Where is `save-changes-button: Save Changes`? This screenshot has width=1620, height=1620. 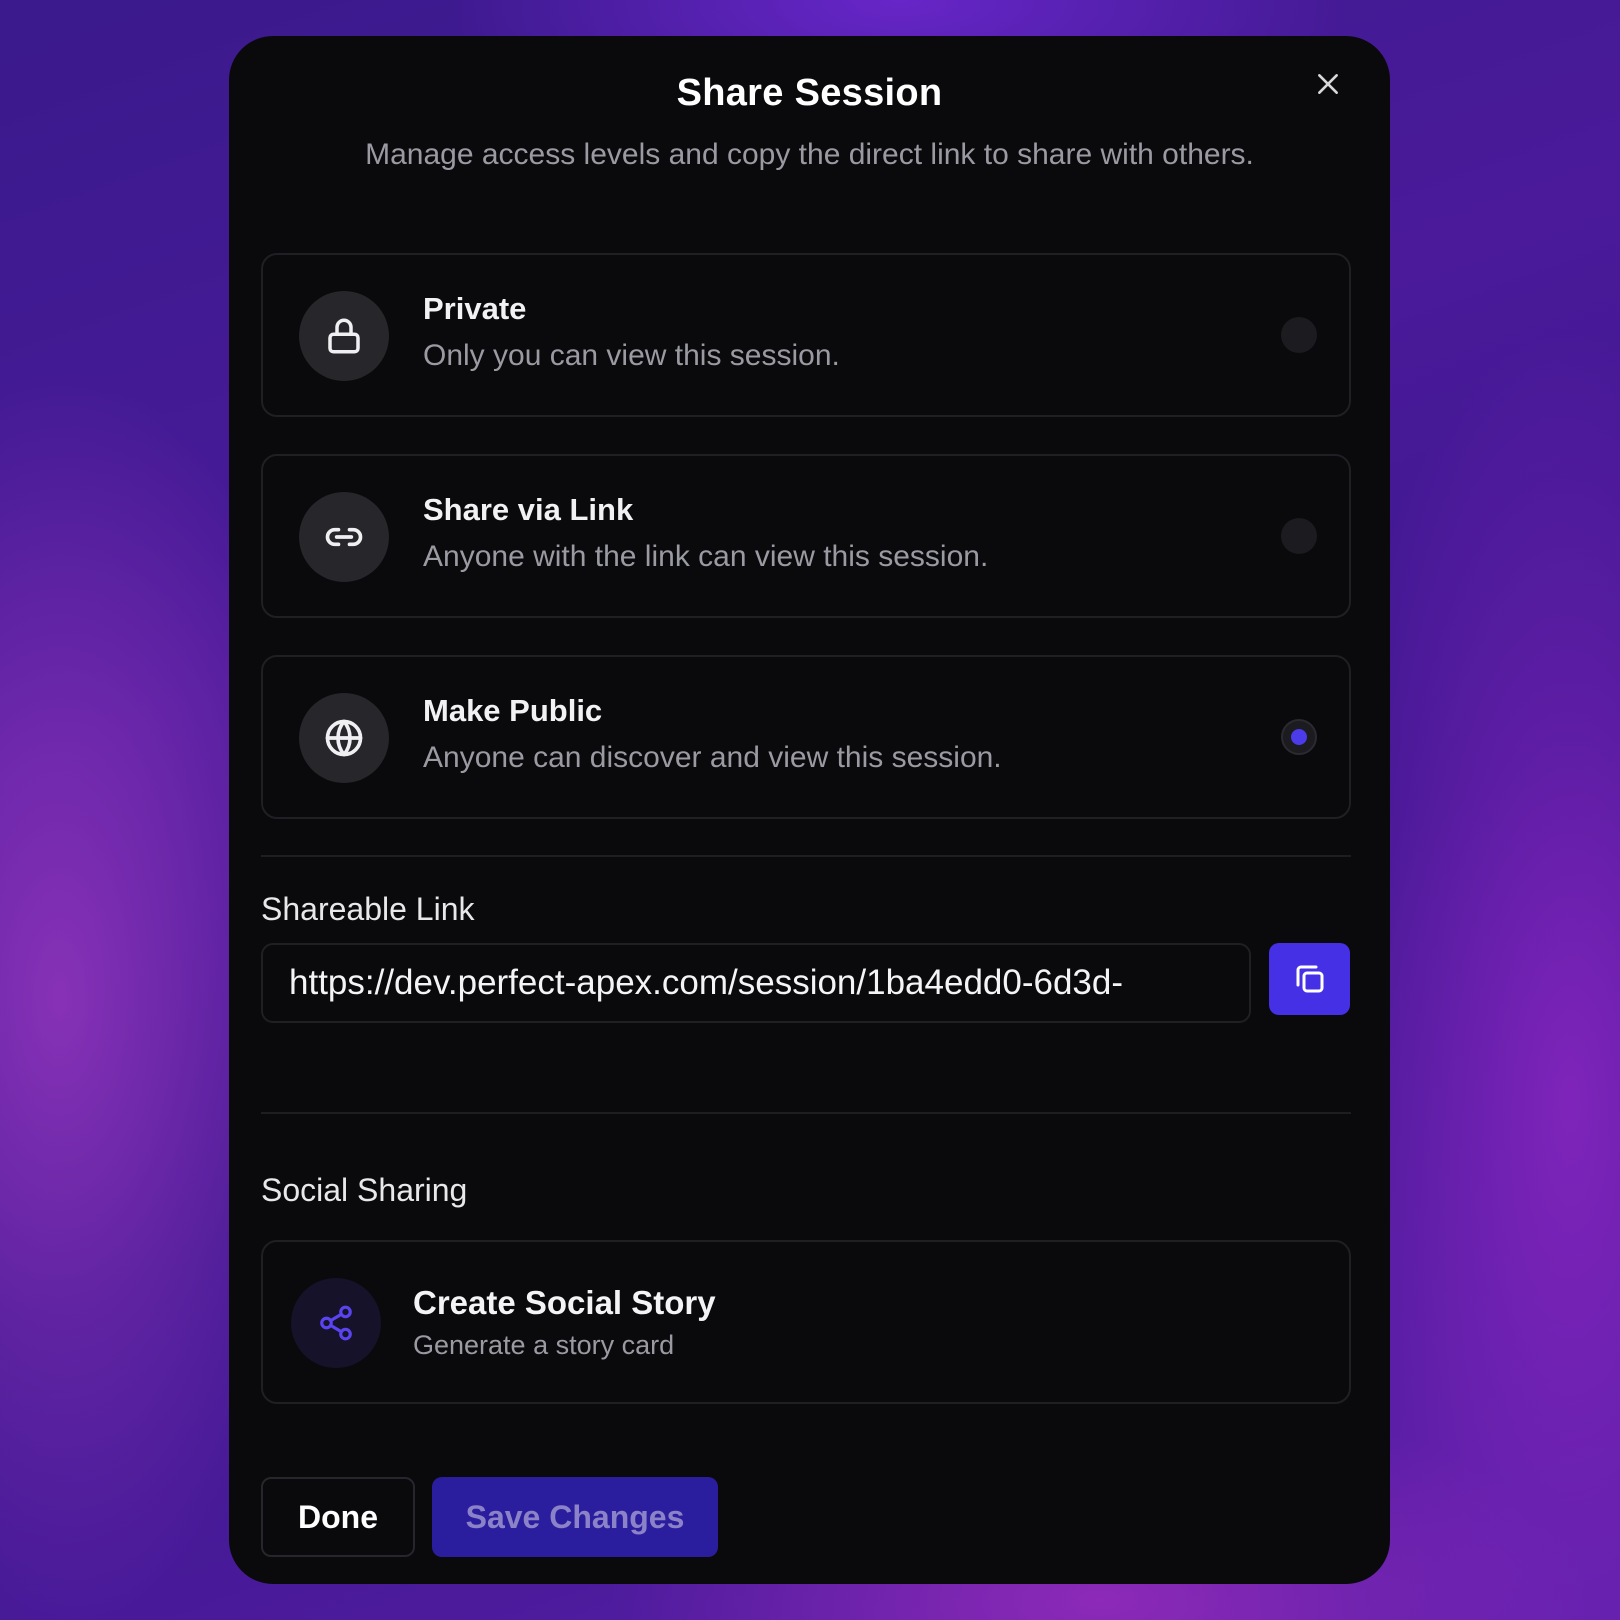 save-changes-button: Save Changes is located at coordinates (575, 1517).